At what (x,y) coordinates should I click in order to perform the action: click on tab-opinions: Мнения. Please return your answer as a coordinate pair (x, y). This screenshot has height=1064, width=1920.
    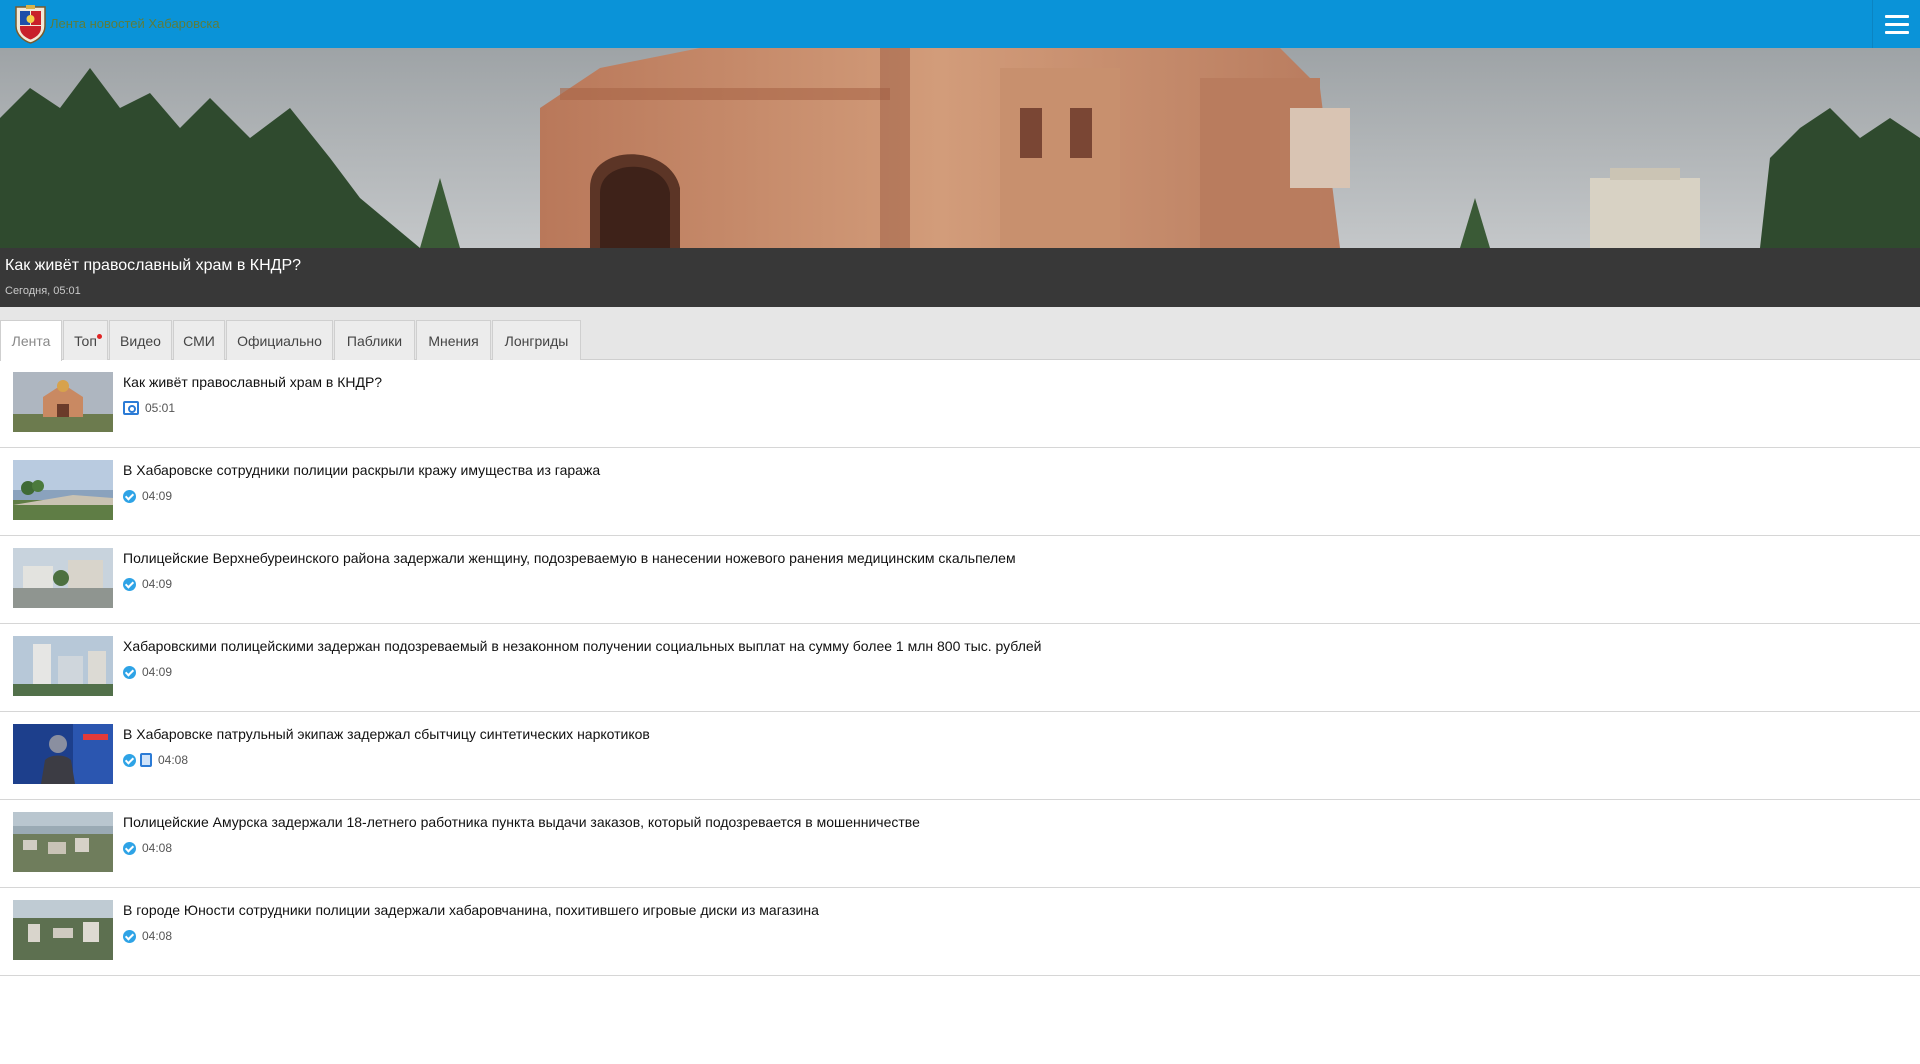
    Looking at the image, I should click on (453, 340).